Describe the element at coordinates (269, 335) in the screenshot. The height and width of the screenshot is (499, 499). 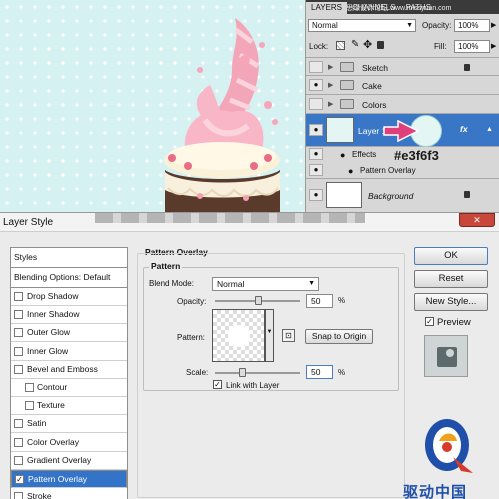
I see `pattern-picker-chevron-icon: ▼` at that location.